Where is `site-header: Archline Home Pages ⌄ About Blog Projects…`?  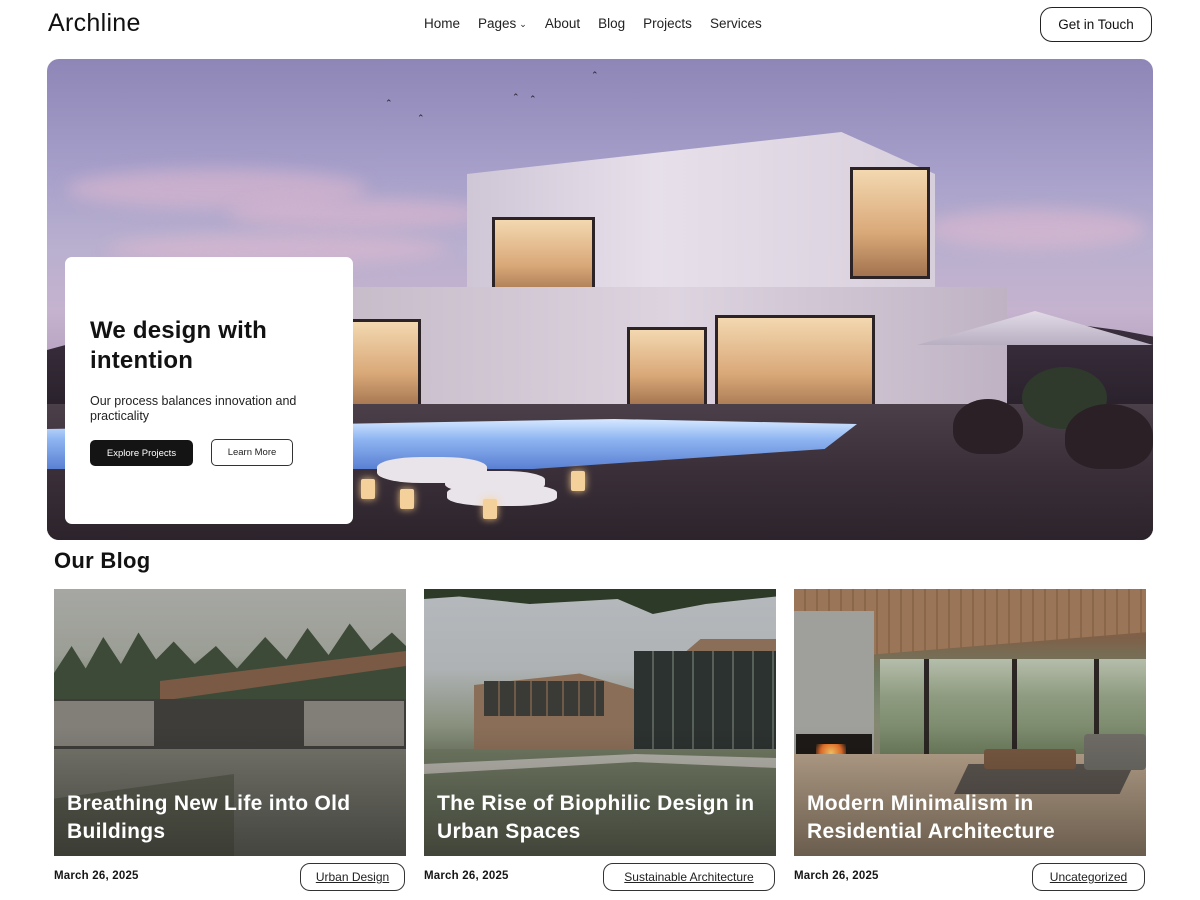 site-header: Archline Home Pages ⌄ About Blog Projects… is located at coordinates (600, 25).